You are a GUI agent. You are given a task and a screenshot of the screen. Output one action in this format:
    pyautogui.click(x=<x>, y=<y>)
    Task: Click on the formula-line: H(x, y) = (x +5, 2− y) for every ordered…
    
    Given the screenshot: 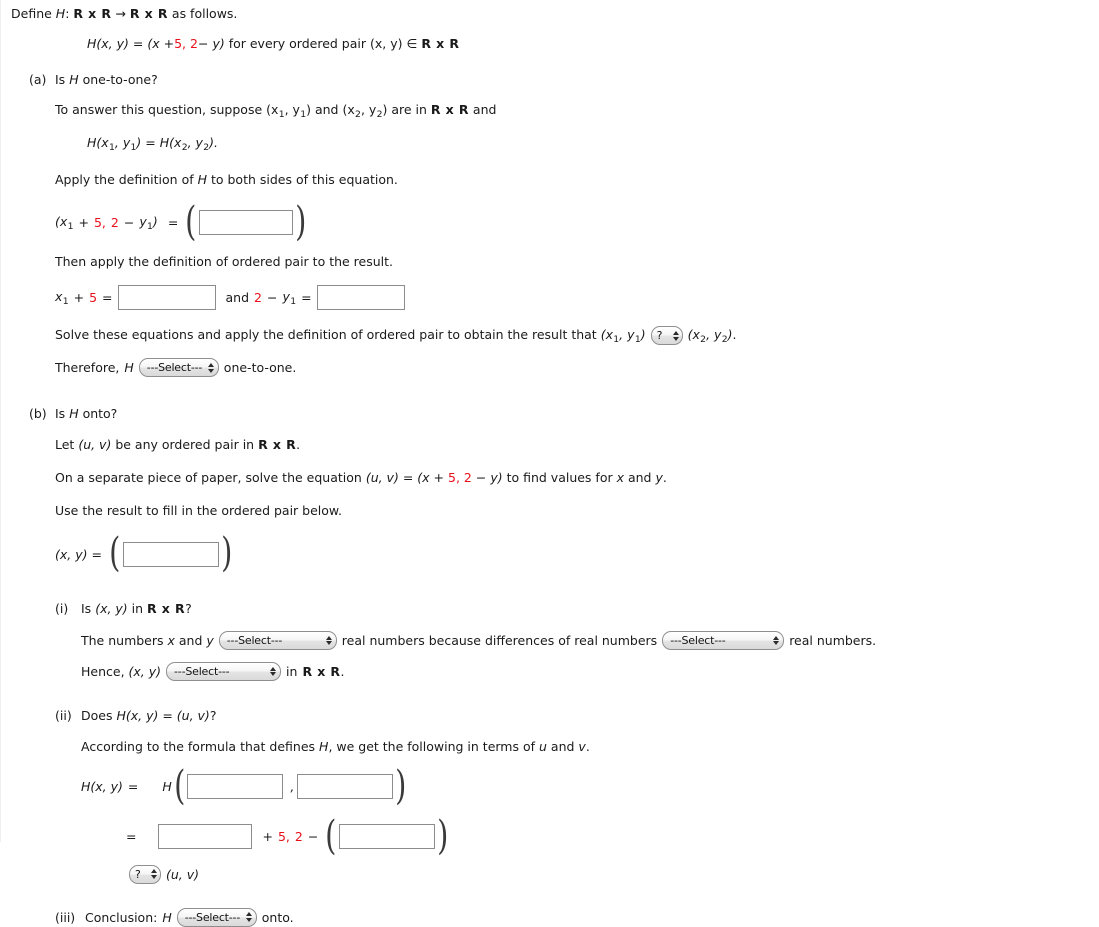 What is the action you would take?
    pyautogui.click(x=593, y=44)
    